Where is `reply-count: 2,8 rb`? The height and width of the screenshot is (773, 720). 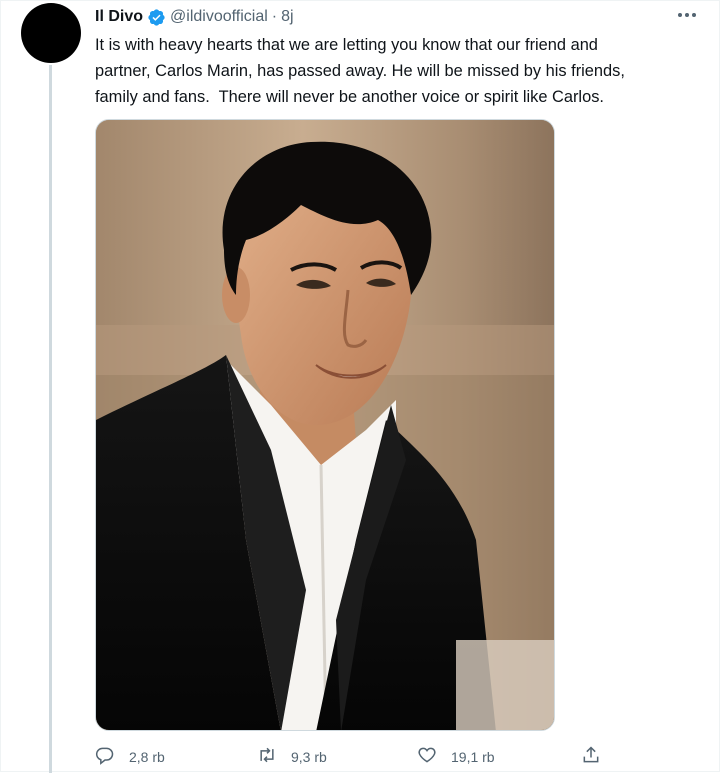
reply-count: 2,8 rb is located at coordinates (147, 756).